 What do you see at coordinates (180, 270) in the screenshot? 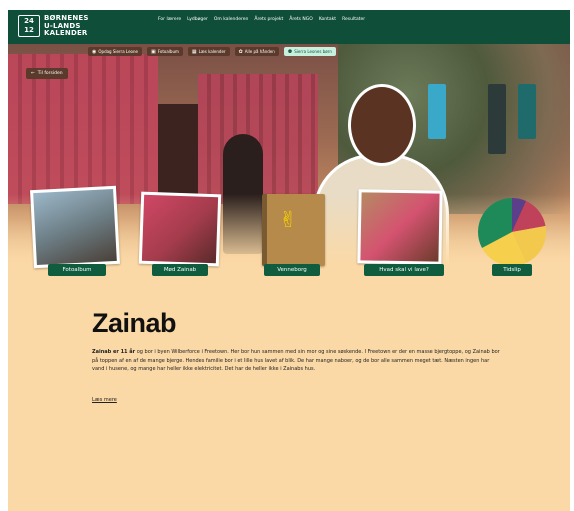
I see `card-label: Mød Zainab` at bounding box center [180, 270].